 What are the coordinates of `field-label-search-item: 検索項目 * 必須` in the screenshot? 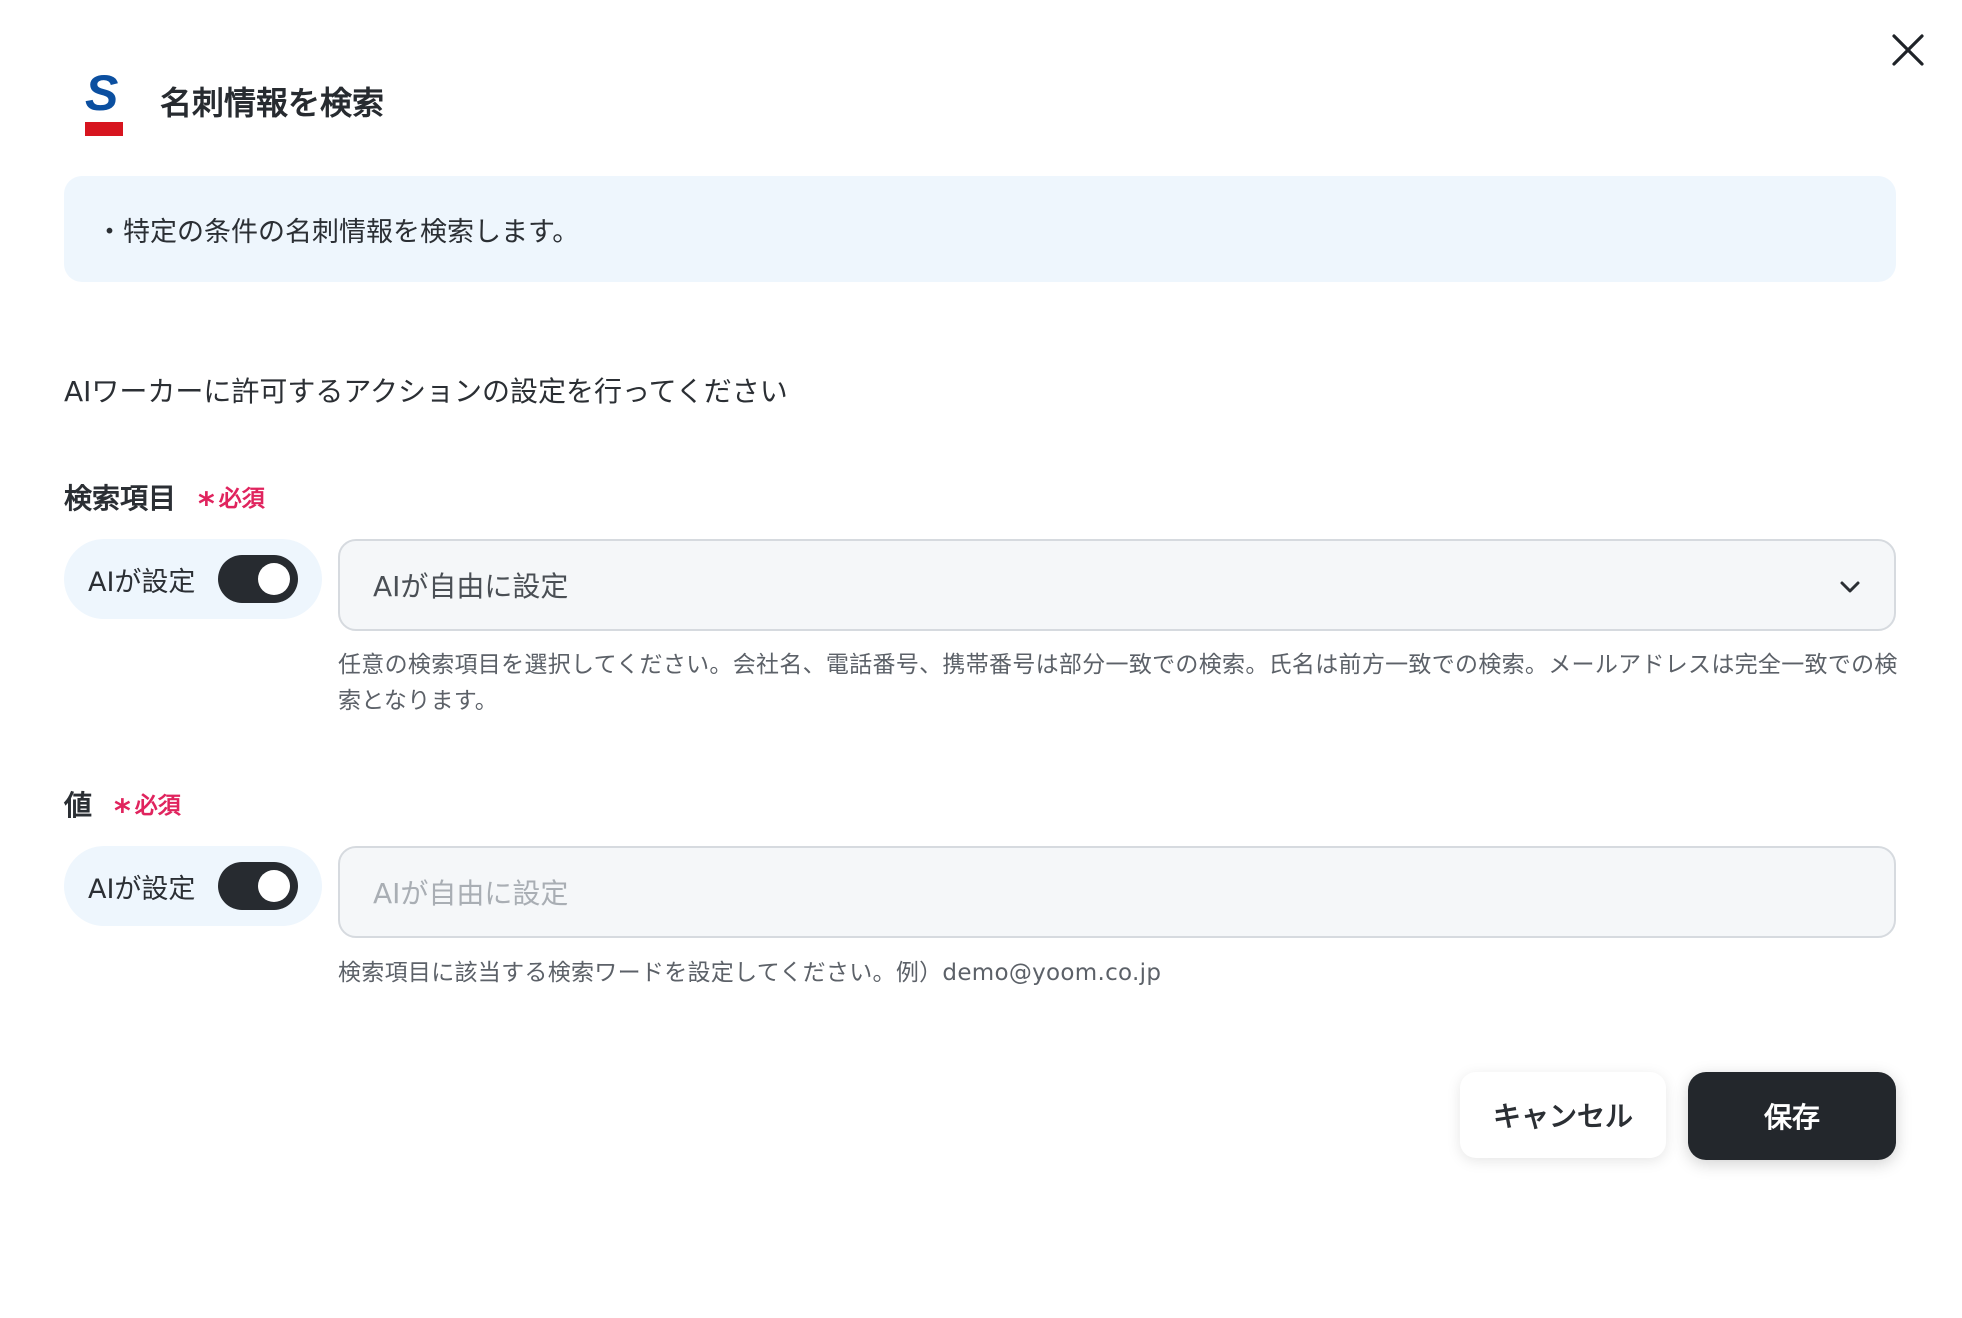 It's located at (164, 501).